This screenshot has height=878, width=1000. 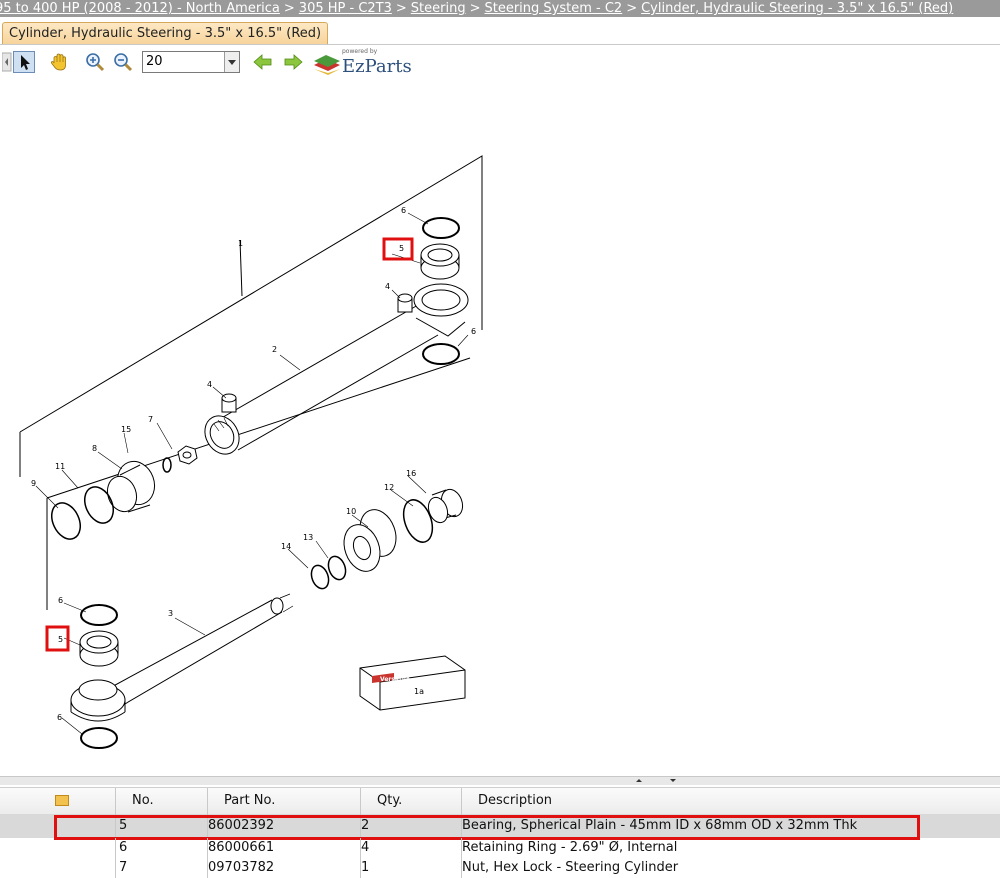 What do you see at coordinates (170, 613) in the screenshot?
I see `callout-3: 3` at bounding box center [170, 613].